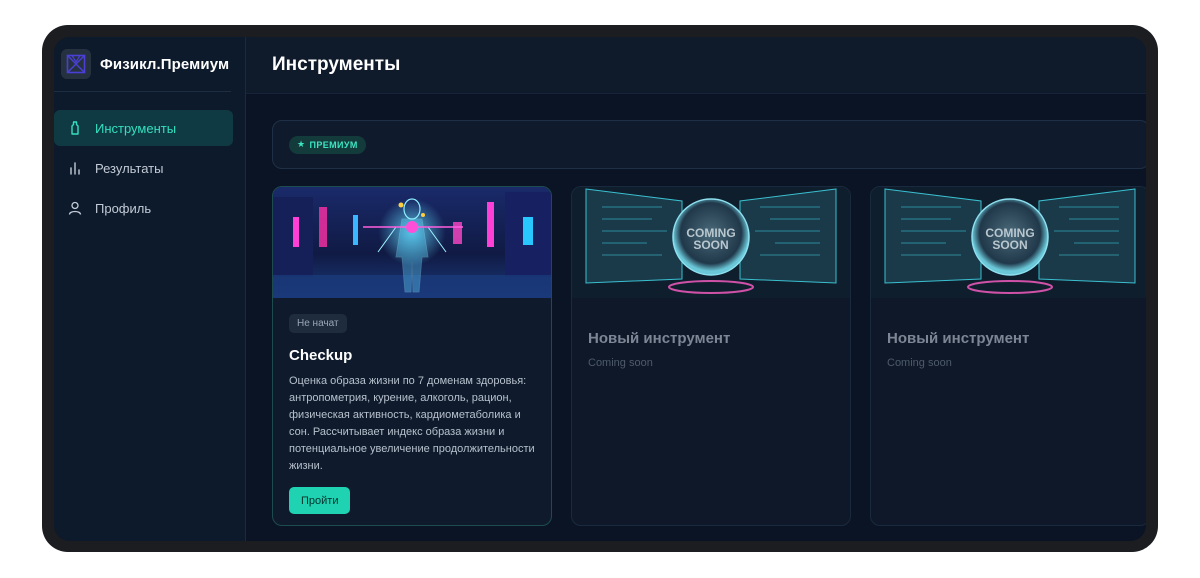 Image resolution: width=1200 pixels, height=578 pixels. Describe the element at coordinates (75, 128) in the screenshot. I see `bottle-icon` at that location.